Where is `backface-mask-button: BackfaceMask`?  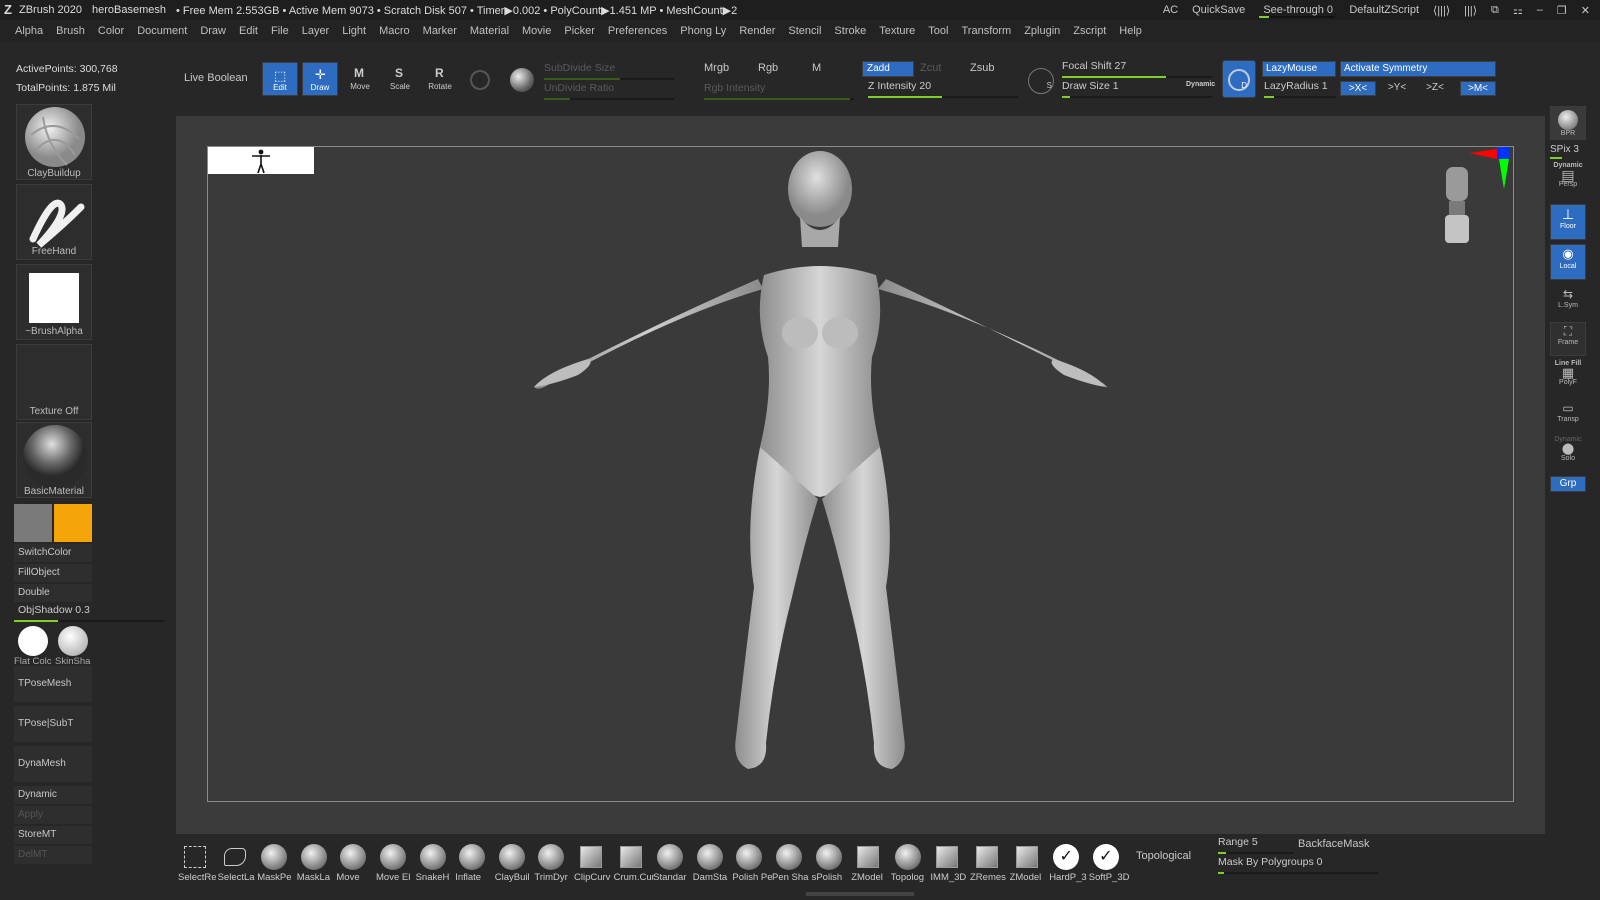
backface-mask-button: BackfaceMask is located at coordinates (1334, 844).